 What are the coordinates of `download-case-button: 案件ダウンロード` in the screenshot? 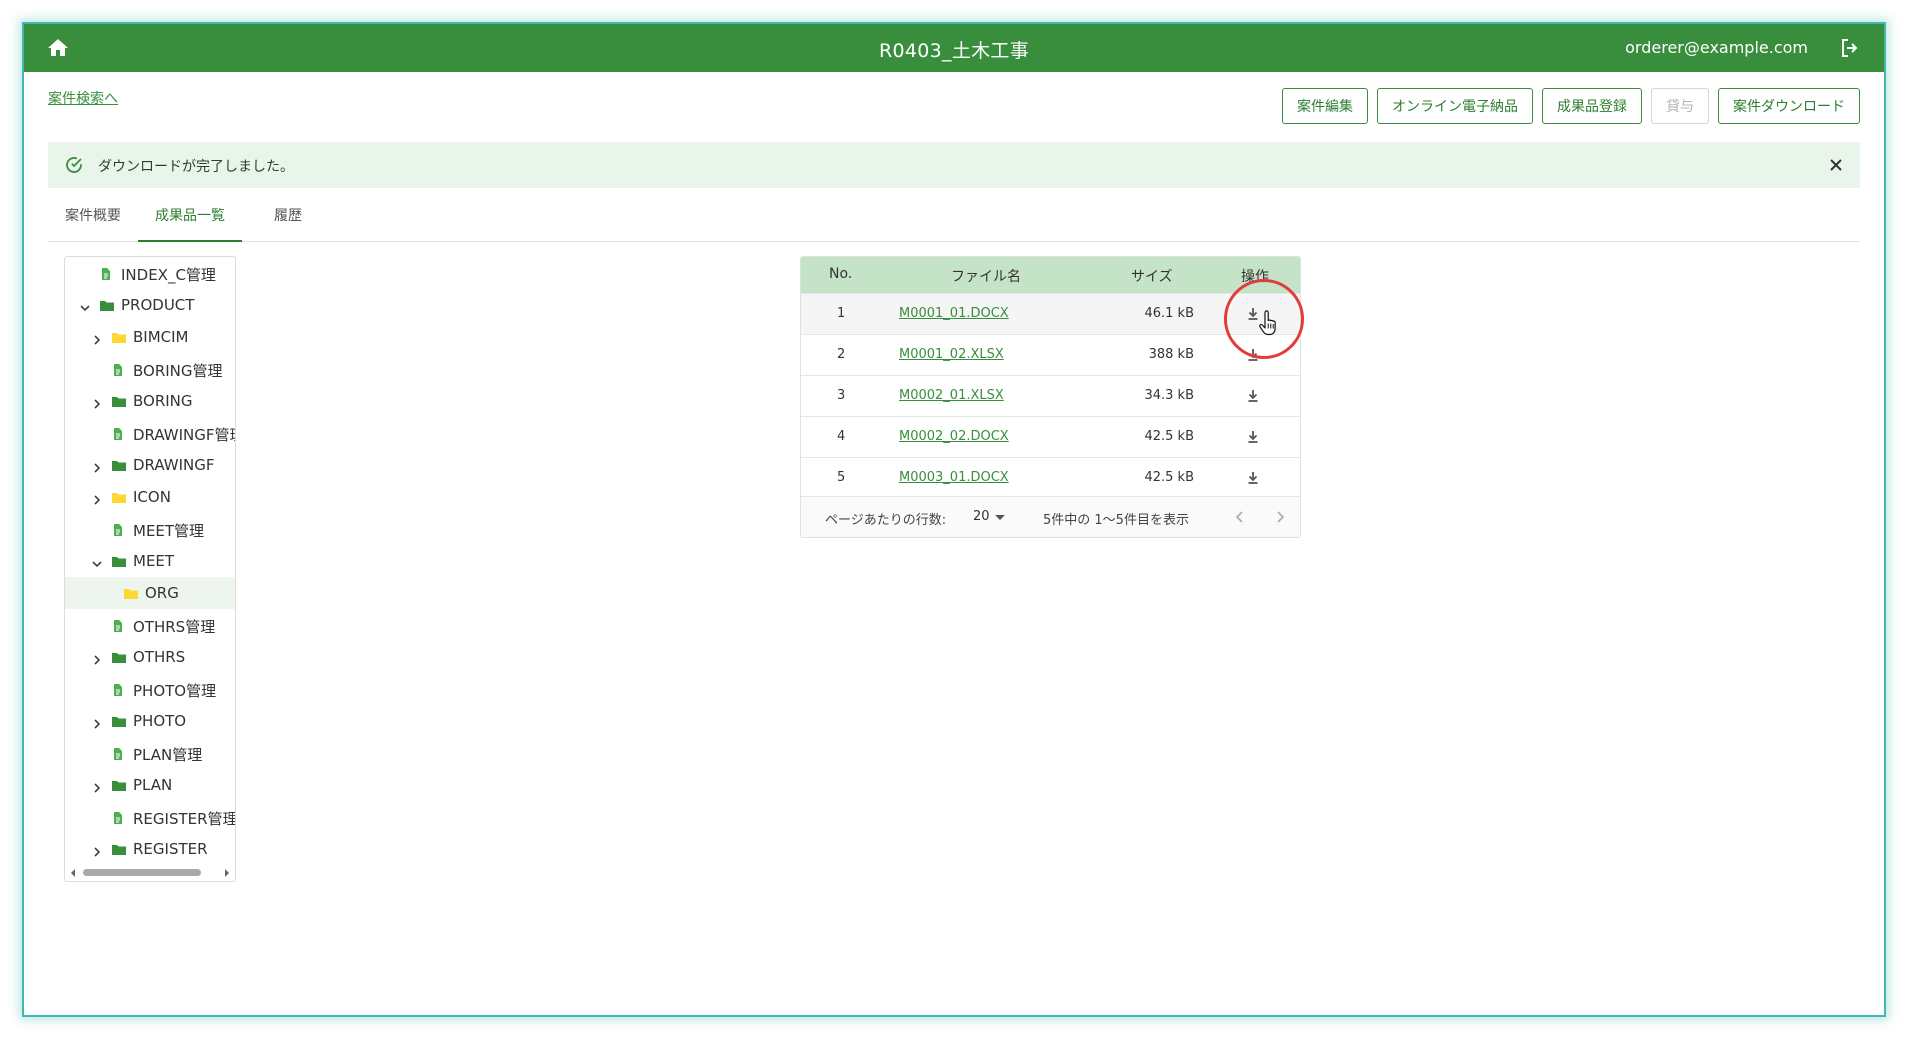 It's located at (1789, 106).